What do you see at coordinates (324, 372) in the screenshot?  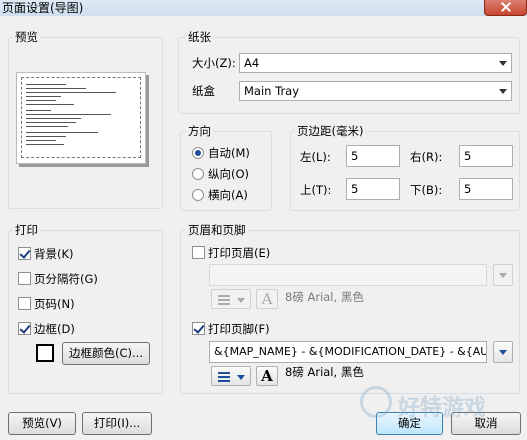 I see `footer-font-text: 8磅 Arial, 黑色` at bounding box center [324, 372].